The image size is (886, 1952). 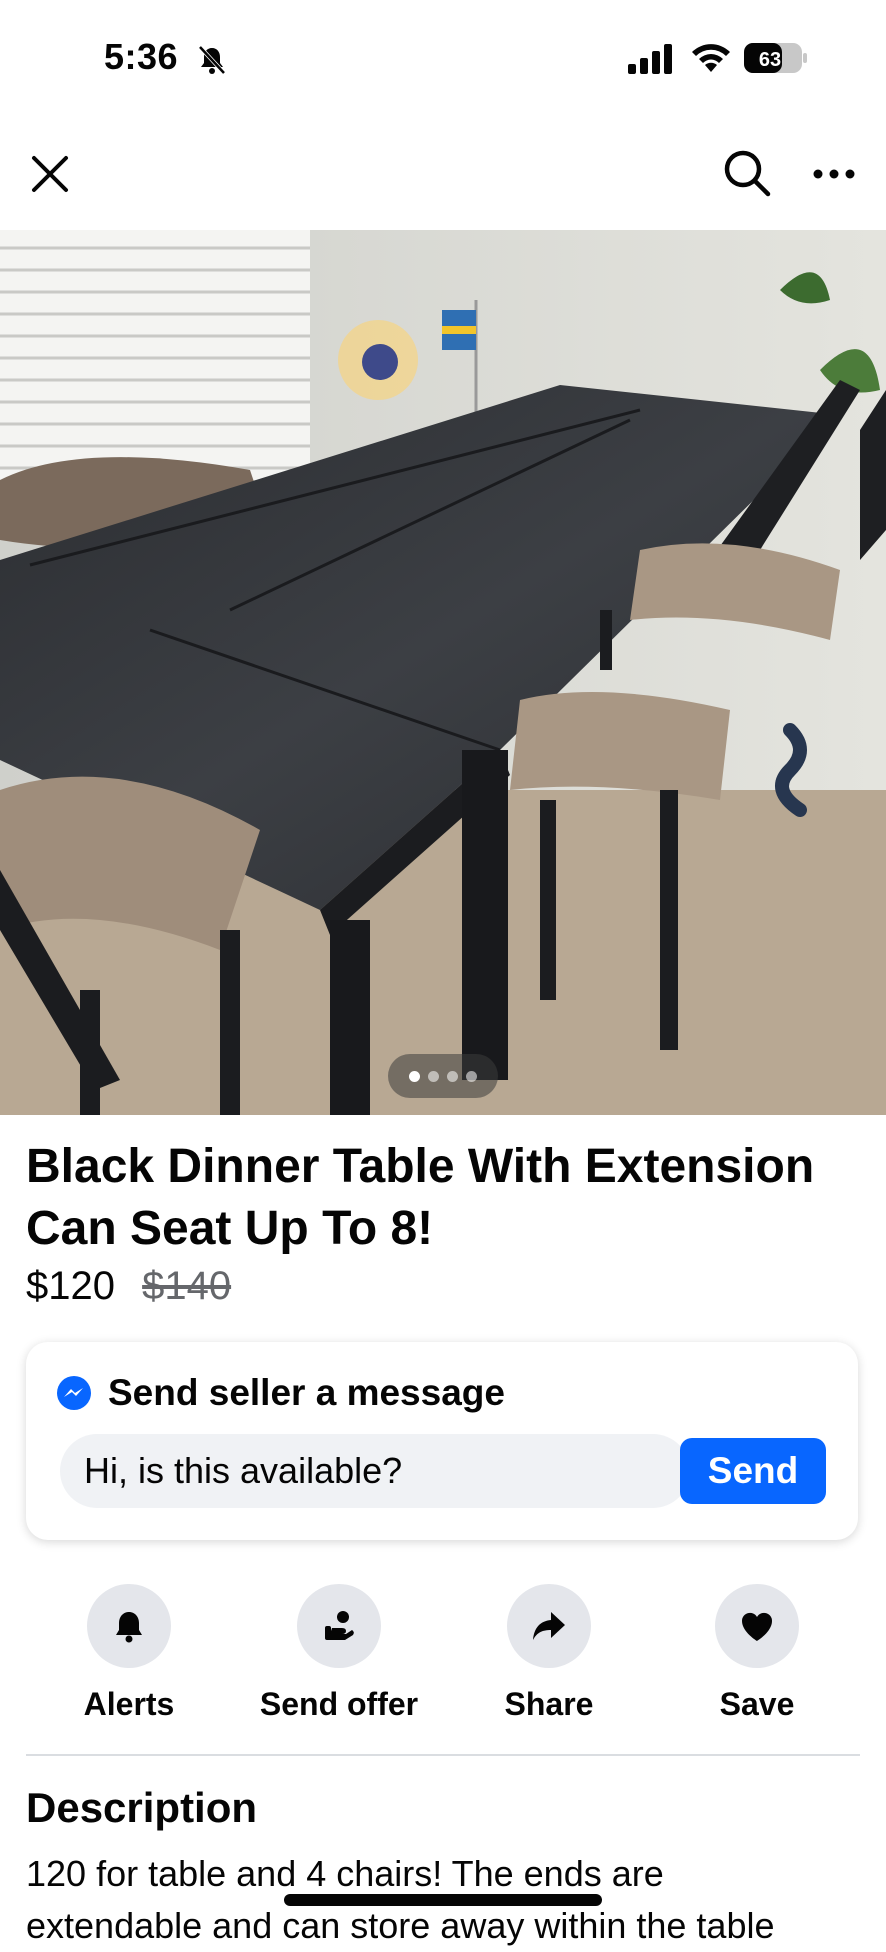 I want to click on share-icon-circle, so click(x=549, y=1626).